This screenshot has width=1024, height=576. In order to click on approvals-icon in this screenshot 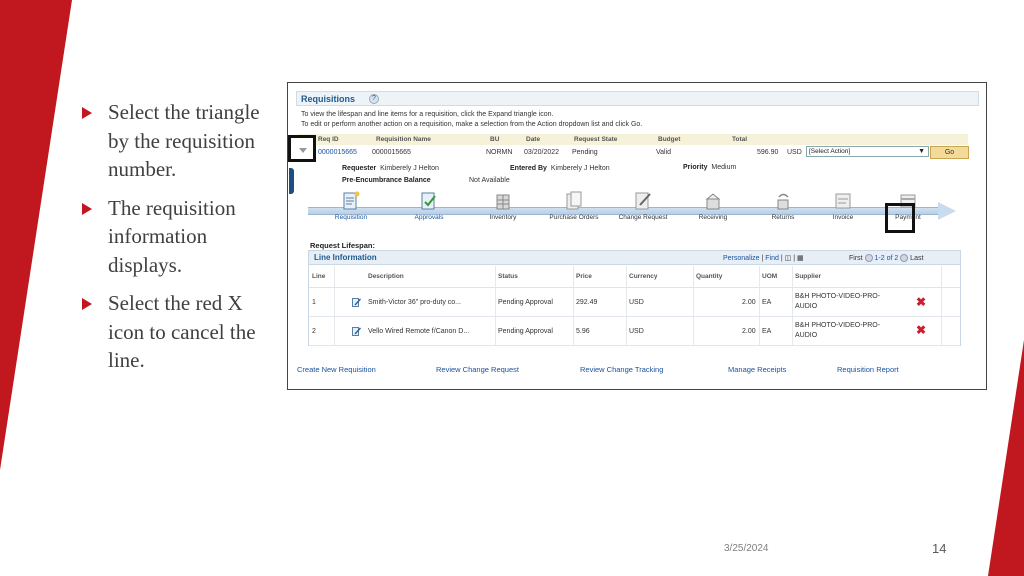, I will do `click(428, 201)`.